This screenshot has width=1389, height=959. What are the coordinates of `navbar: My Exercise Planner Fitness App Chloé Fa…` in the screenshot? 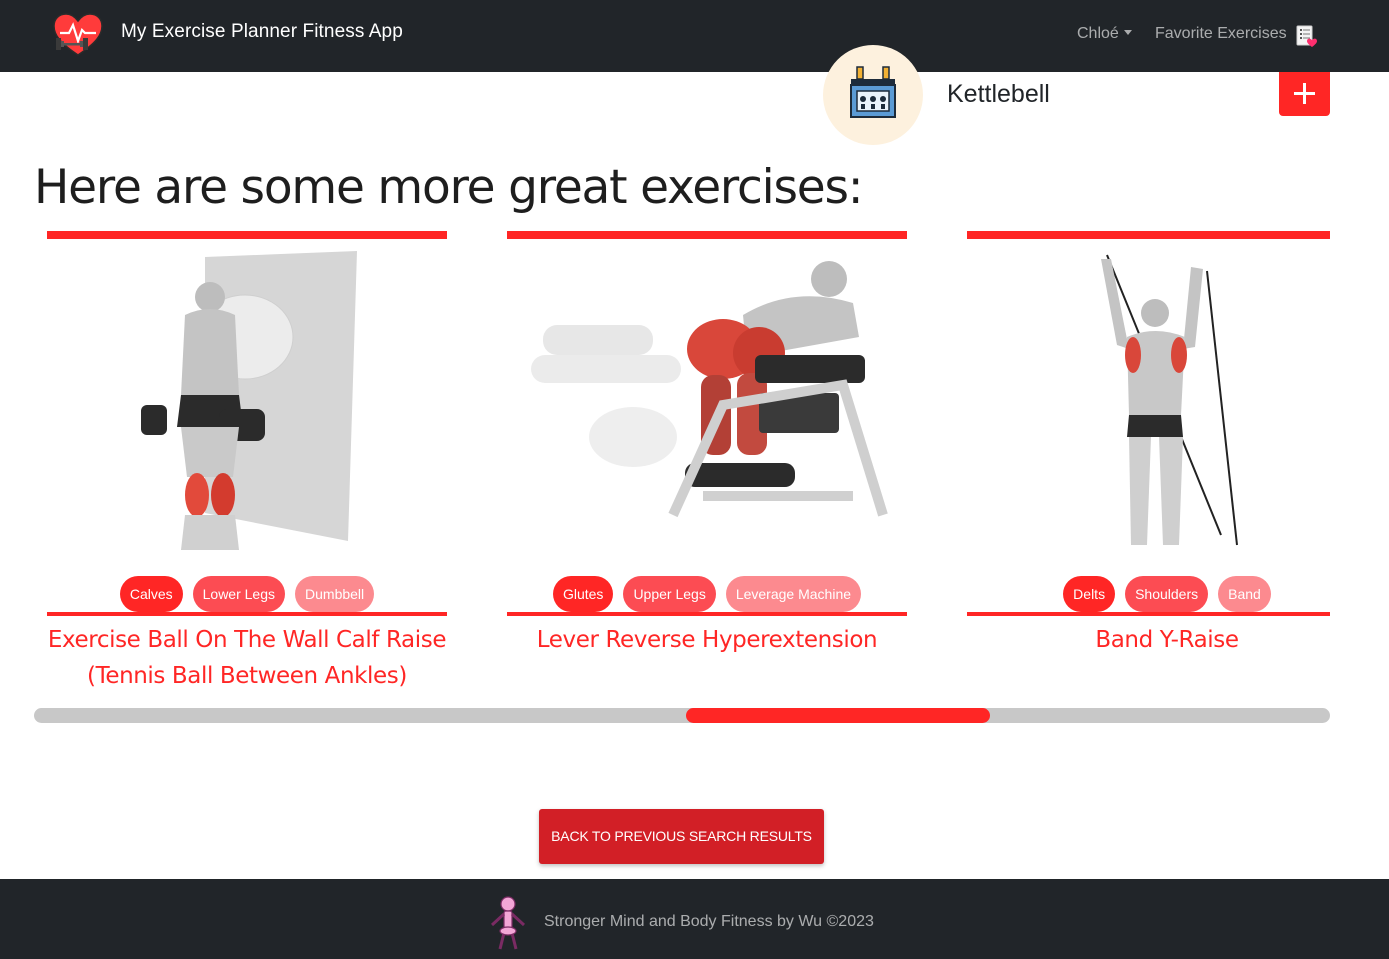 It's located at (694, 36).